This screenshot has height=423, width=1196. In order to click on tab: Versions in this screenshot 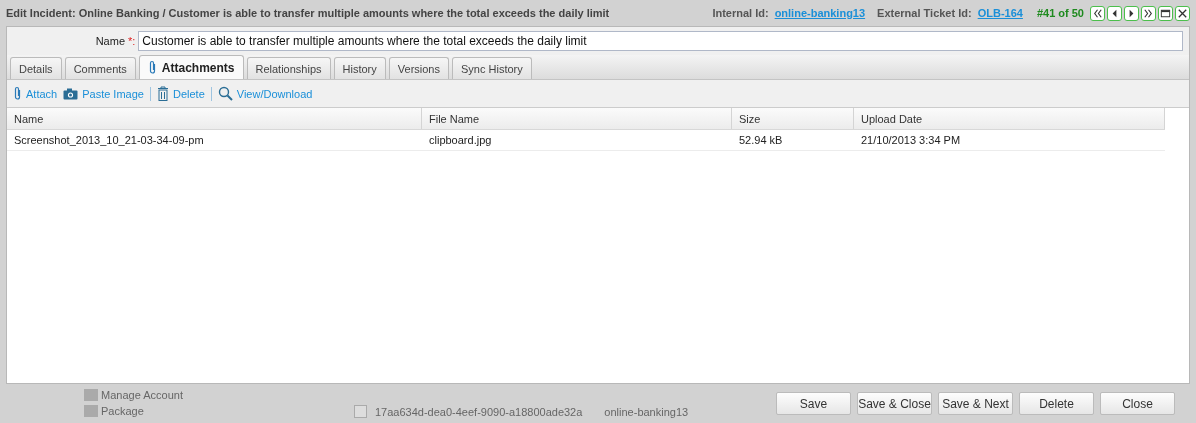, I will do `click(418, 68)`.